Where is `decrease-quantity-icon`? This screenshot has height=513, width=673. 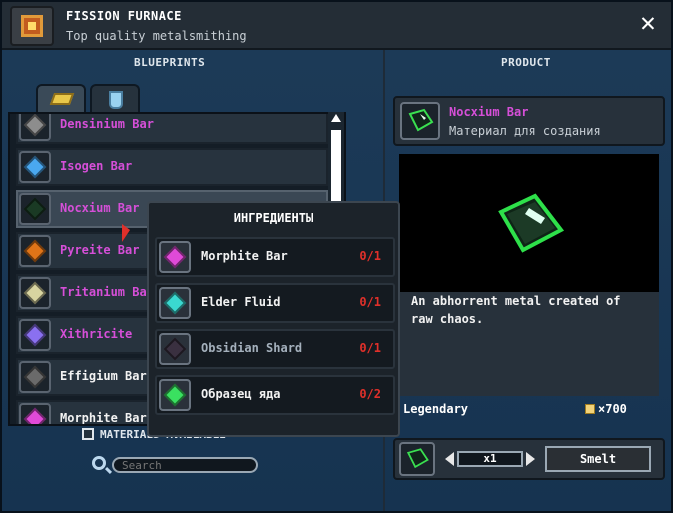 decrease-quantity-icon is located at coordinates (449, 459).